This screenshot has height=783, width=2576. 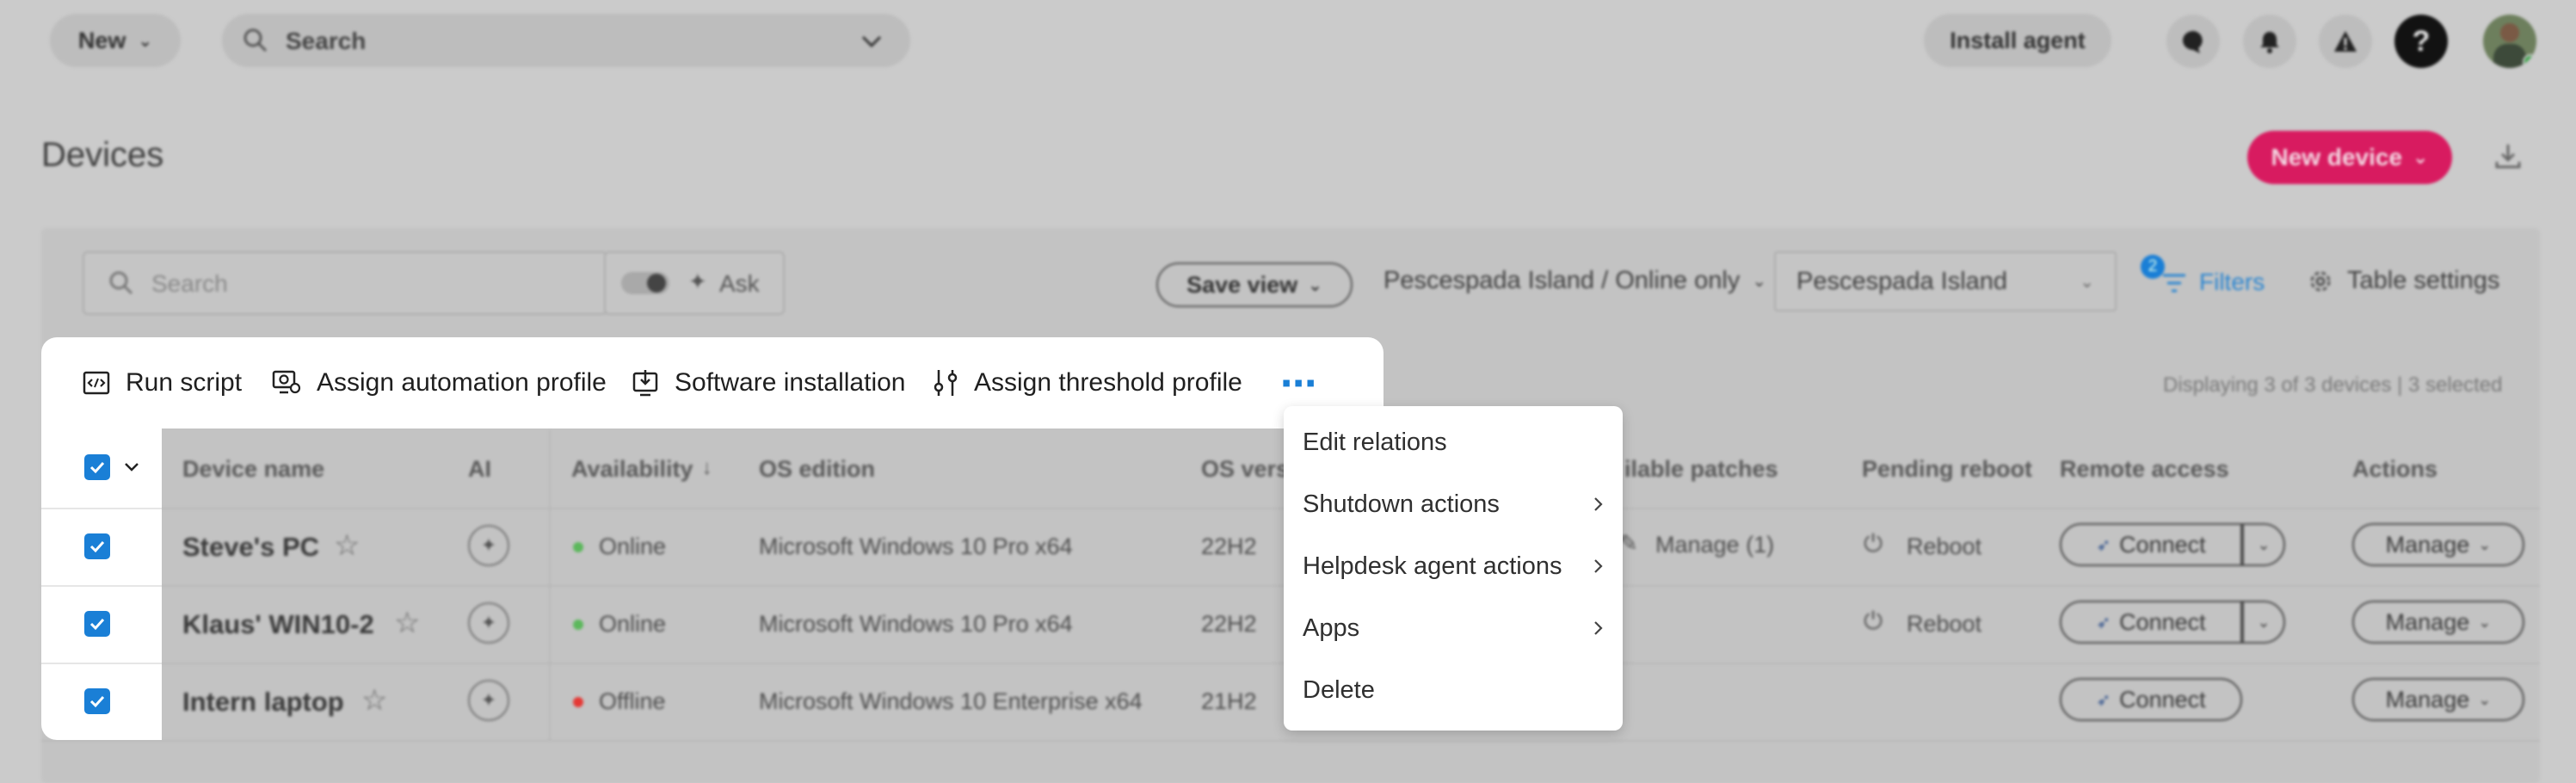 What do you see at coordinates (96, 383) in the screenshot?
I see `script-icon` at bounding box center [96, 383].